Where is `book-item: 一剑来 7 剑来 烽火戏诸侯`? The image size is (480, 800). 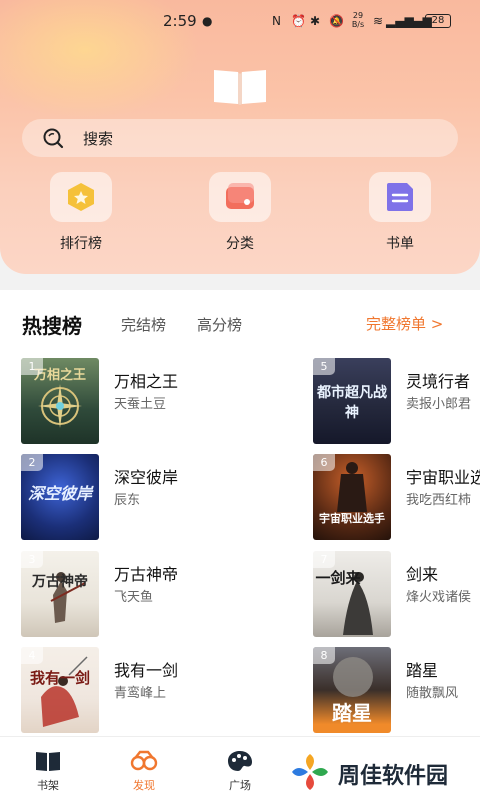
book-item: 一剑来 7 剑来 烽火戏诸侯 is located at coordinates (396, 594).